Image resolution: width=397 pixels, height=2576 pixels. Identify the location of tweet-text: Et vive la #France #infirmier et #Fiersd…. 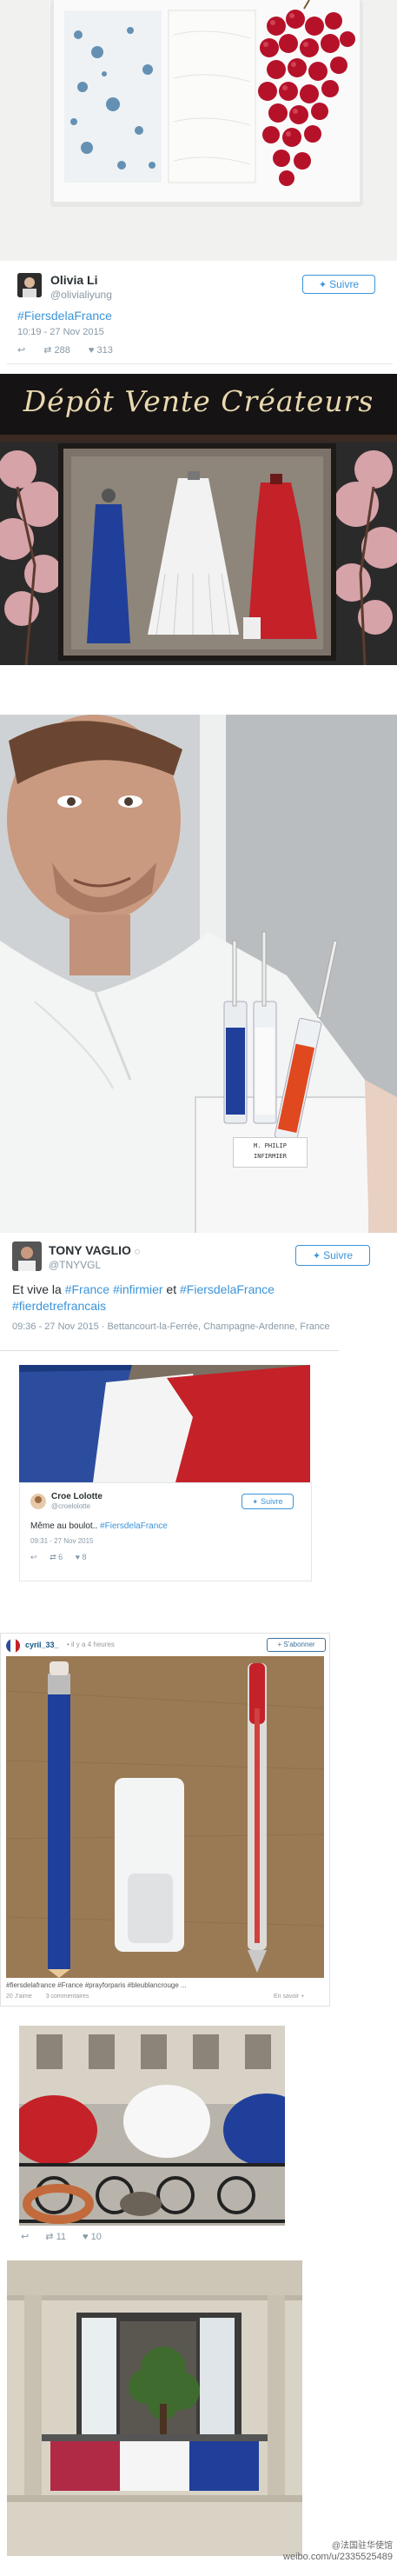
(194, 1298).